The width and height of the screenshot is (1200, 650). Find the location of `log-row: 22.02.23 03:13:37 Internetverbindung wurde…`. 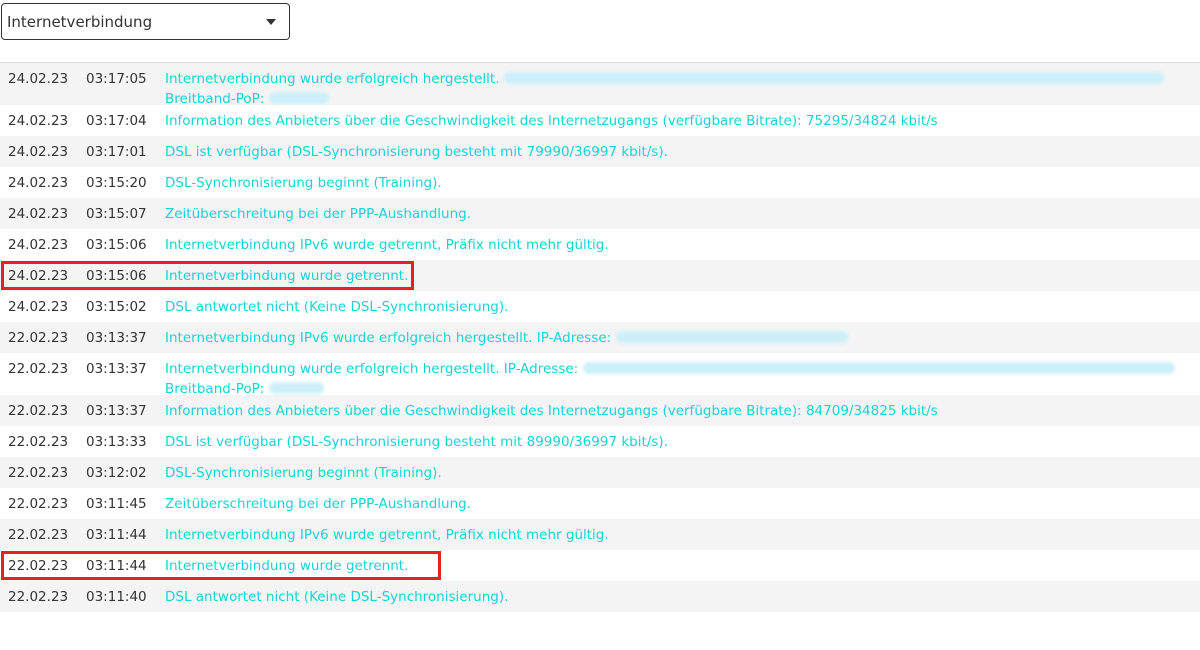

log-row: 22.02.23 03:13:37 Internetverbindung wurde… is located at coordinates (600, 375).